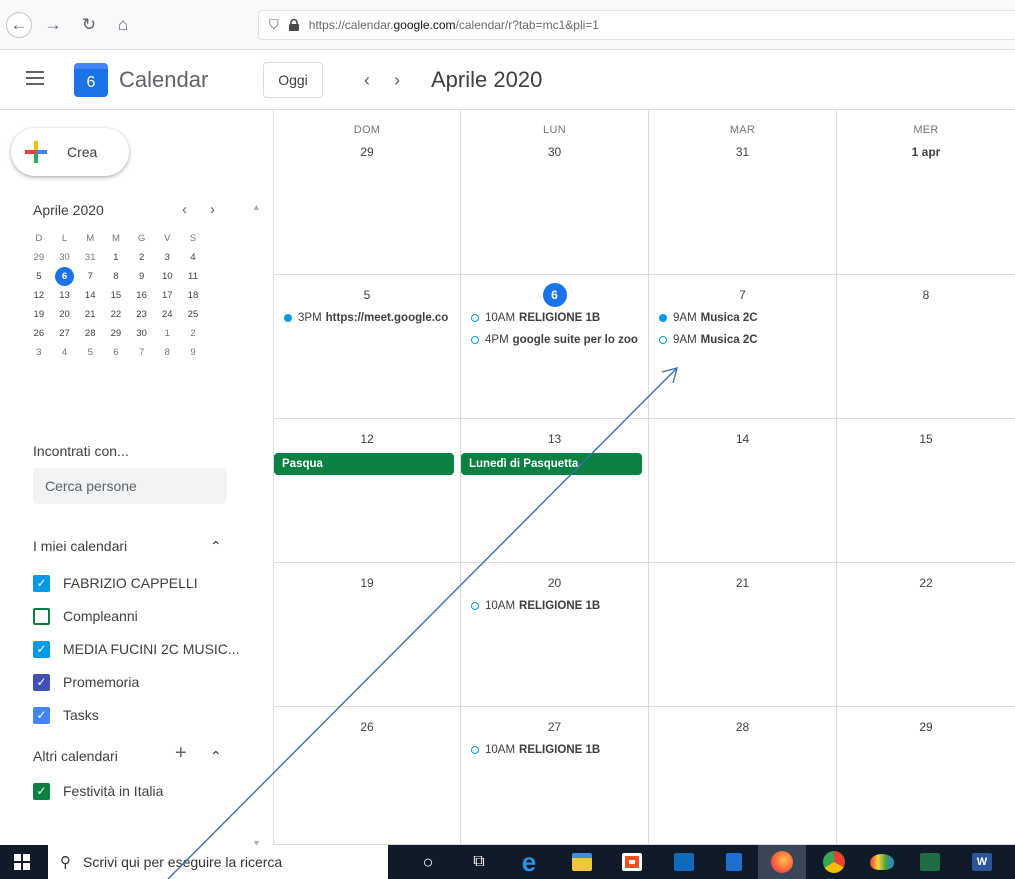  What do you see at coordinates (90, 257) in the screenshot?
I see `mini-day: 31` at bounding box center [90, 257].